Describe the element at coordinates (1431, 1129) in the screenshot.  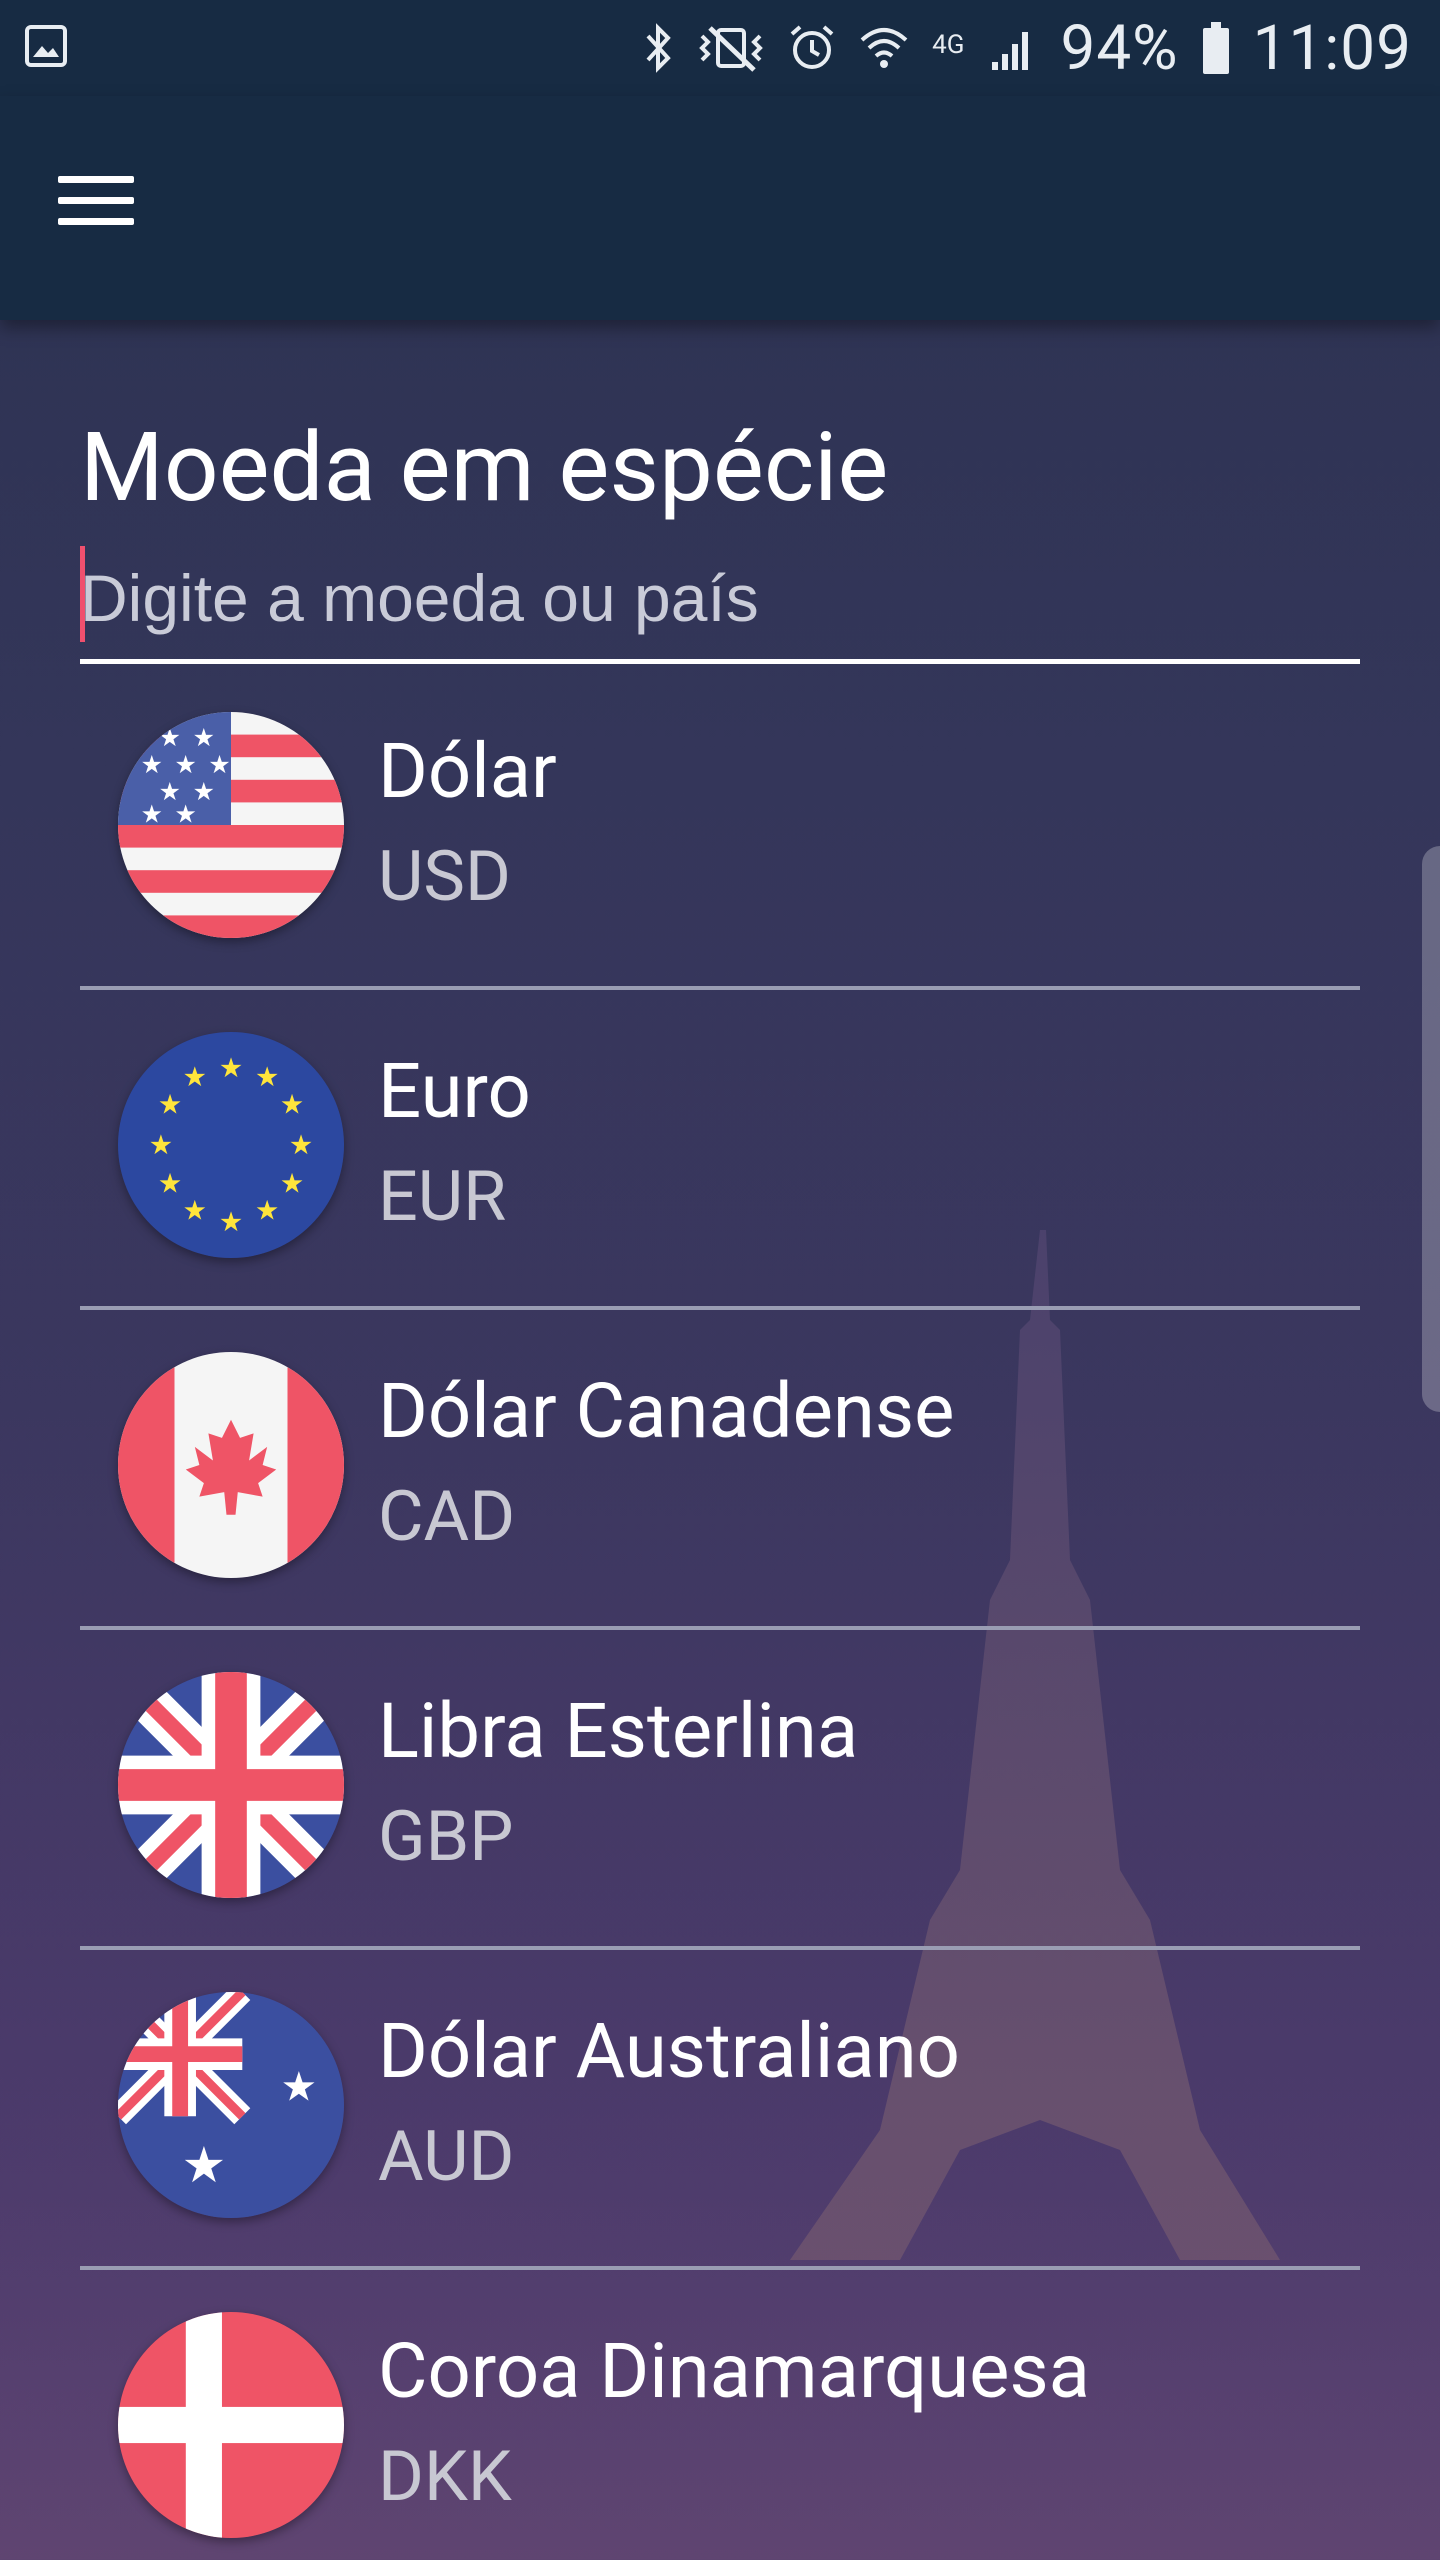
I see `scroll-handle` at that location.